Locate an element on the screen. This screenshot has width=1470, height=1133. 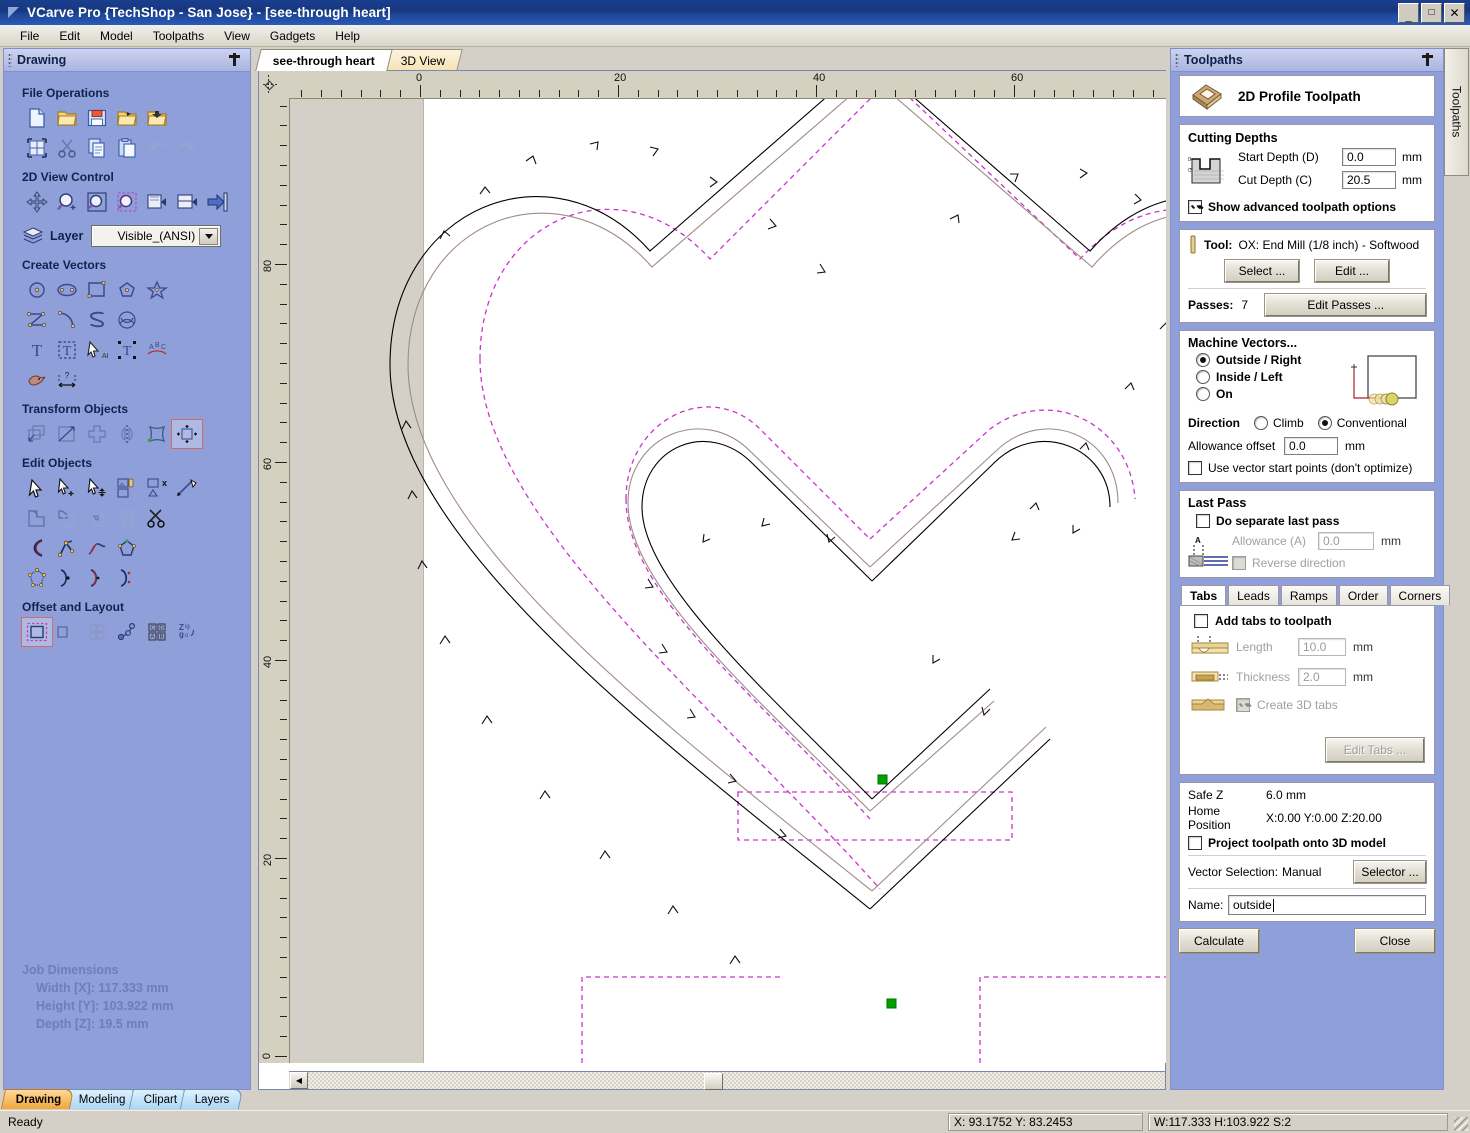
fit-curve-icon is located at coordinates (97, 548).